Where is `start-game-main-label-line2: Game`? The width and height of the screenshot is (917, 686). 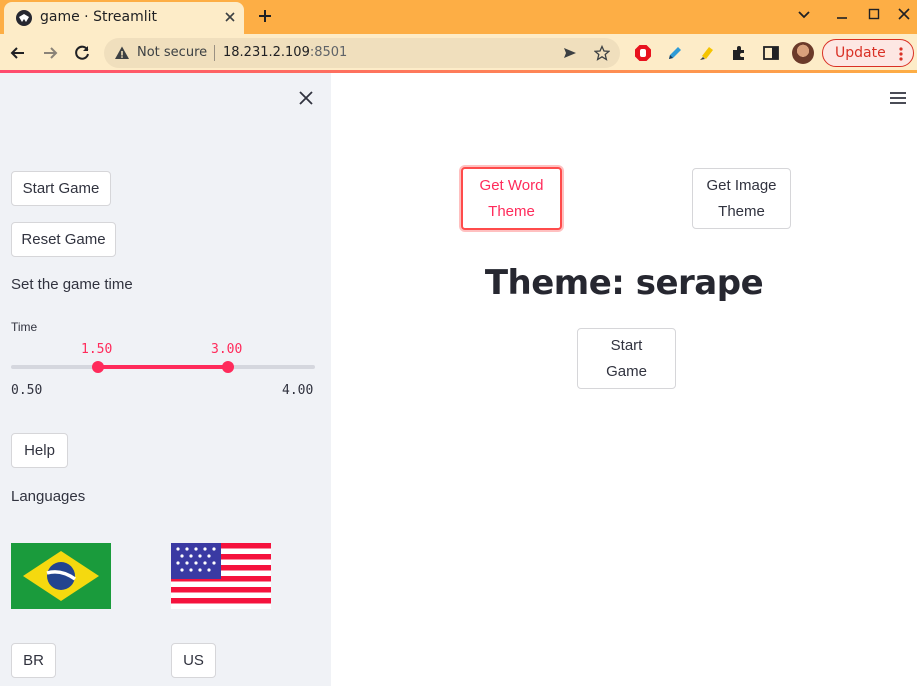 start-game-main-label-line2: Game is located at coordinates (626, 371).